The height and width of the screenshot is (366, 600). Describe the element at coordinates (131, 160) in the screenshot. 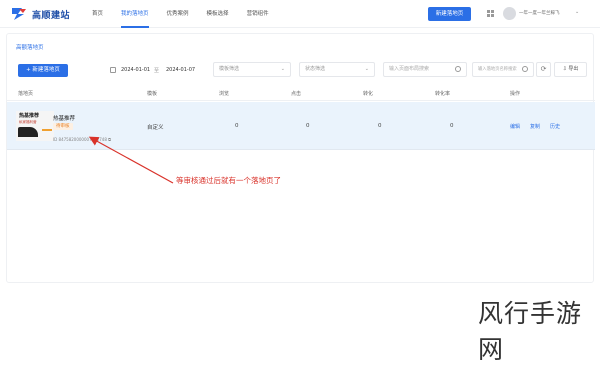

I see `annotation-arrow` at that location.